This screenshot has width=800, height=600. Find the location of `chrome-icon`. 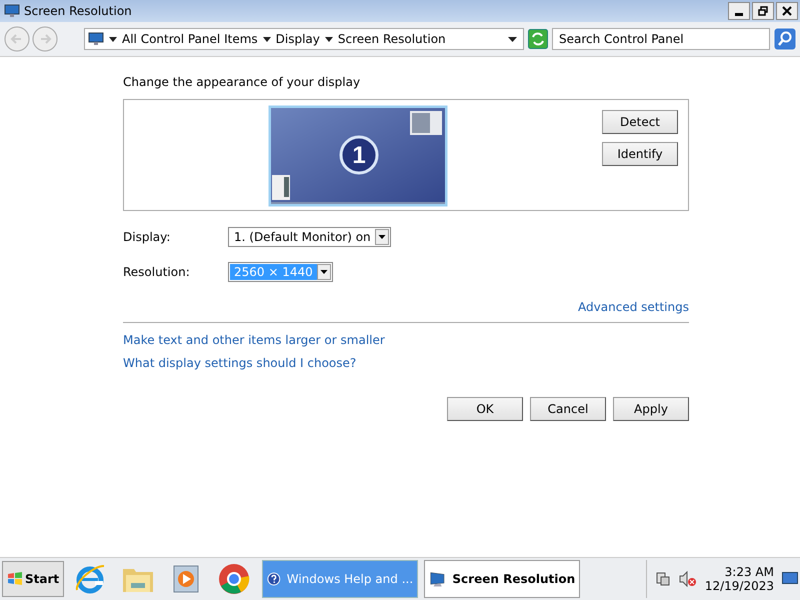

chrome-icon is located at coordinates (234, 579).